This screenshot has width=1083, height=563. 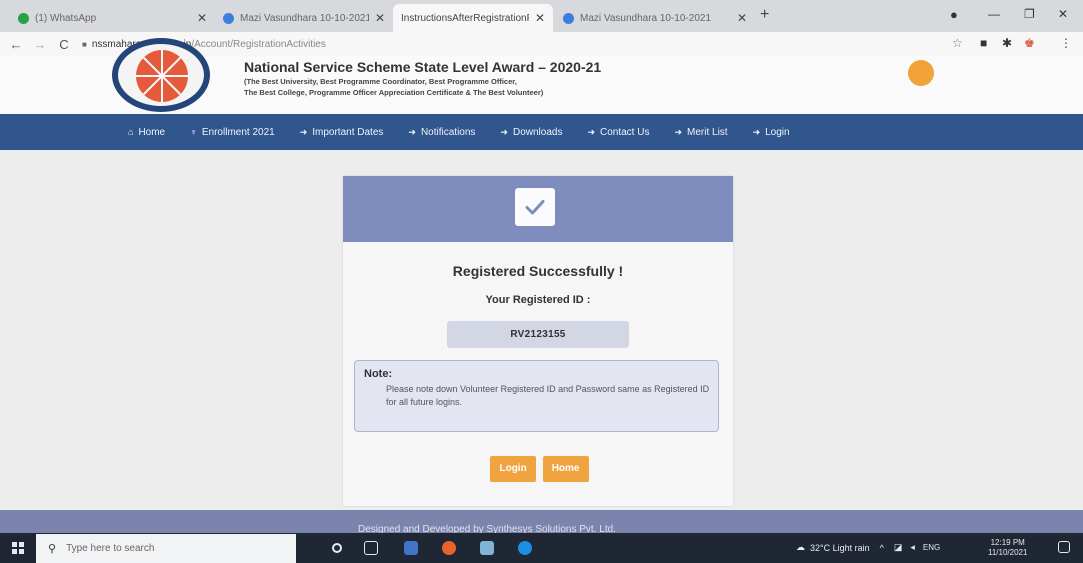 What do you see at coordinates (565, 469) in the screenshot?
I see `home-button: Home` at bounding box center [565, 469].